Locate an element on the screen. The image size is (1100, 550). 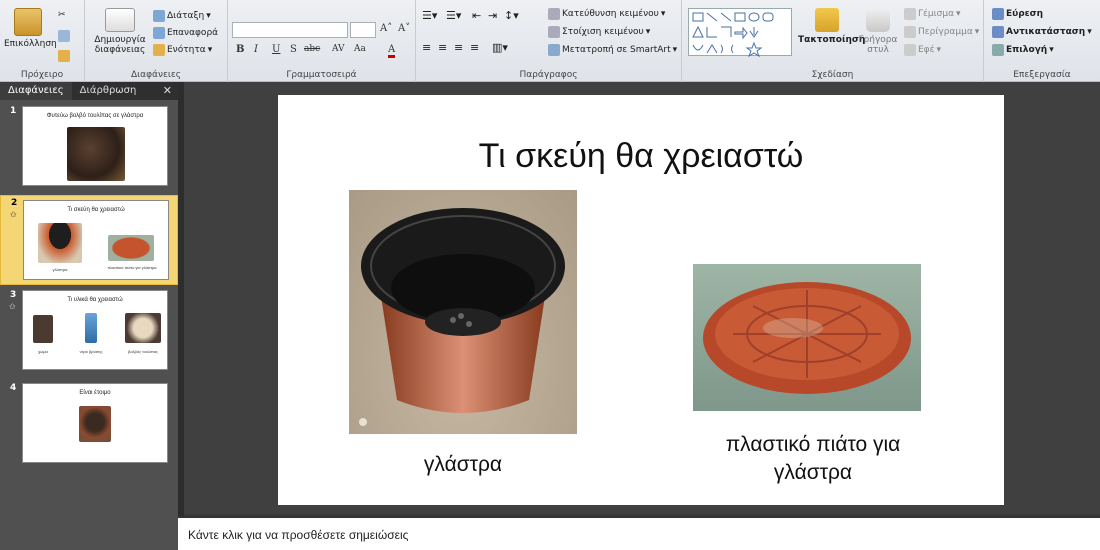
slide-thumbnail-4: 4 Είναι έτοιμο is located at coordinates (89, 425).